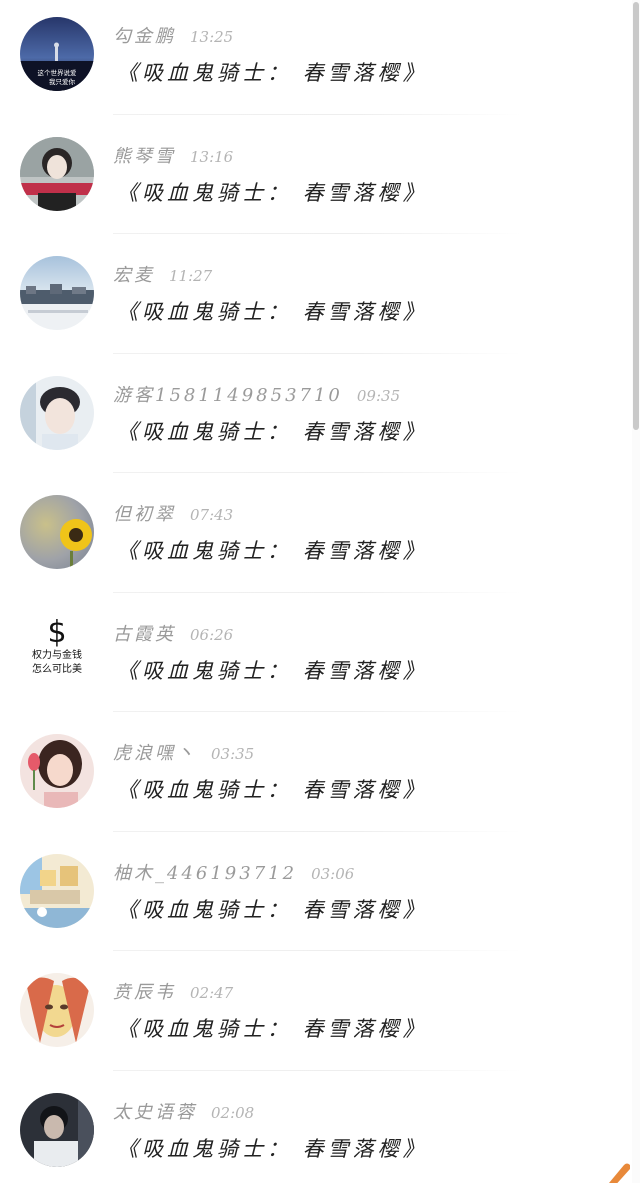 The image size is (640, 1183). What do you see at coordinates (57, 632) in the screenshot?
I see `dollar-icon: $` at bounding box center [57, 632].